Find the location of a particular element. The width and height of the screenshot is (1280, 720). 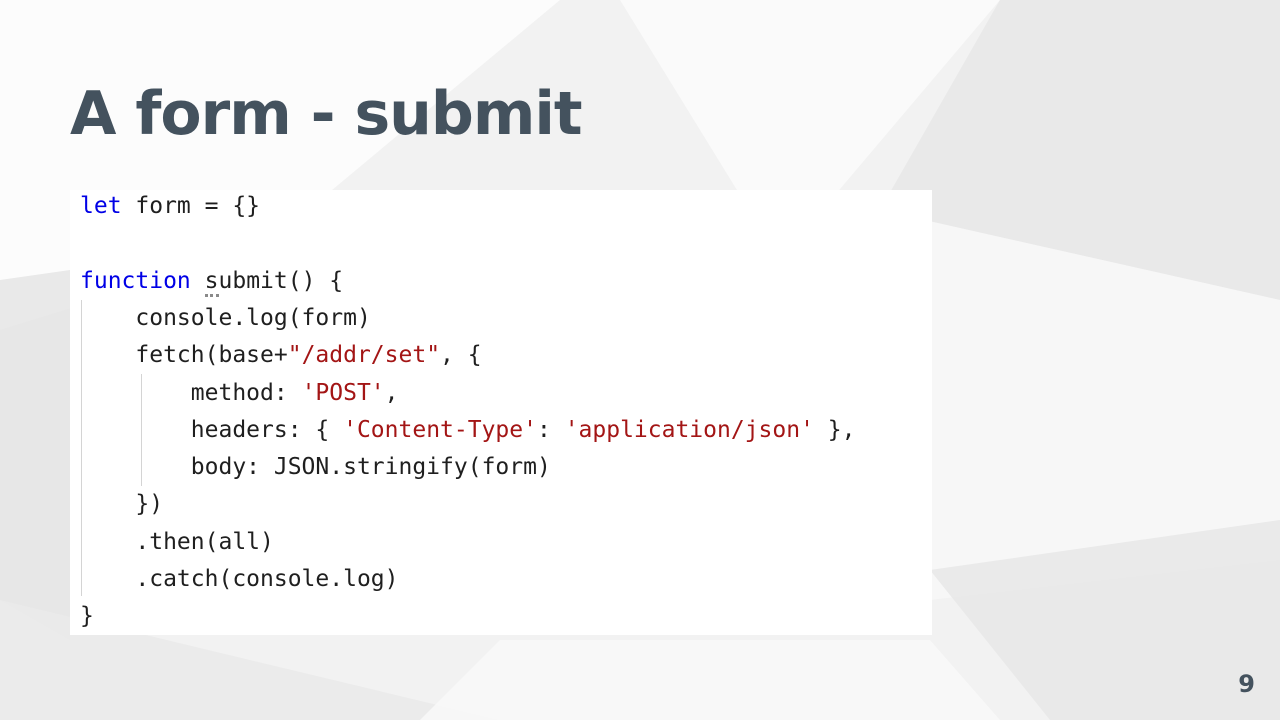

code-token-plain: fetch(base+ is located at coordinates (184, 355).